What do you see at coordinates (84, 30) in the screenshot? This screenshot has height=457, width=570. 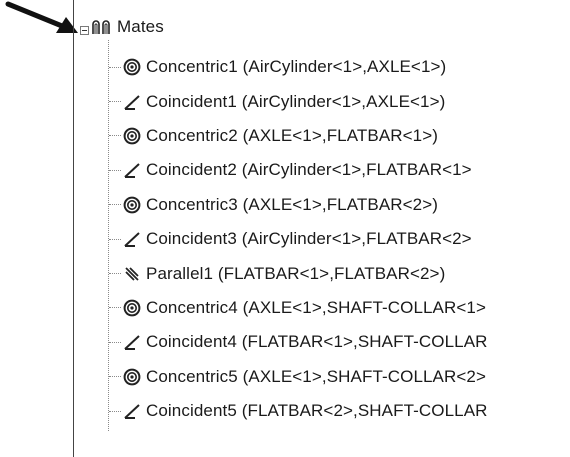 I see `collapse-toggle` at bounding box center [84, 30].